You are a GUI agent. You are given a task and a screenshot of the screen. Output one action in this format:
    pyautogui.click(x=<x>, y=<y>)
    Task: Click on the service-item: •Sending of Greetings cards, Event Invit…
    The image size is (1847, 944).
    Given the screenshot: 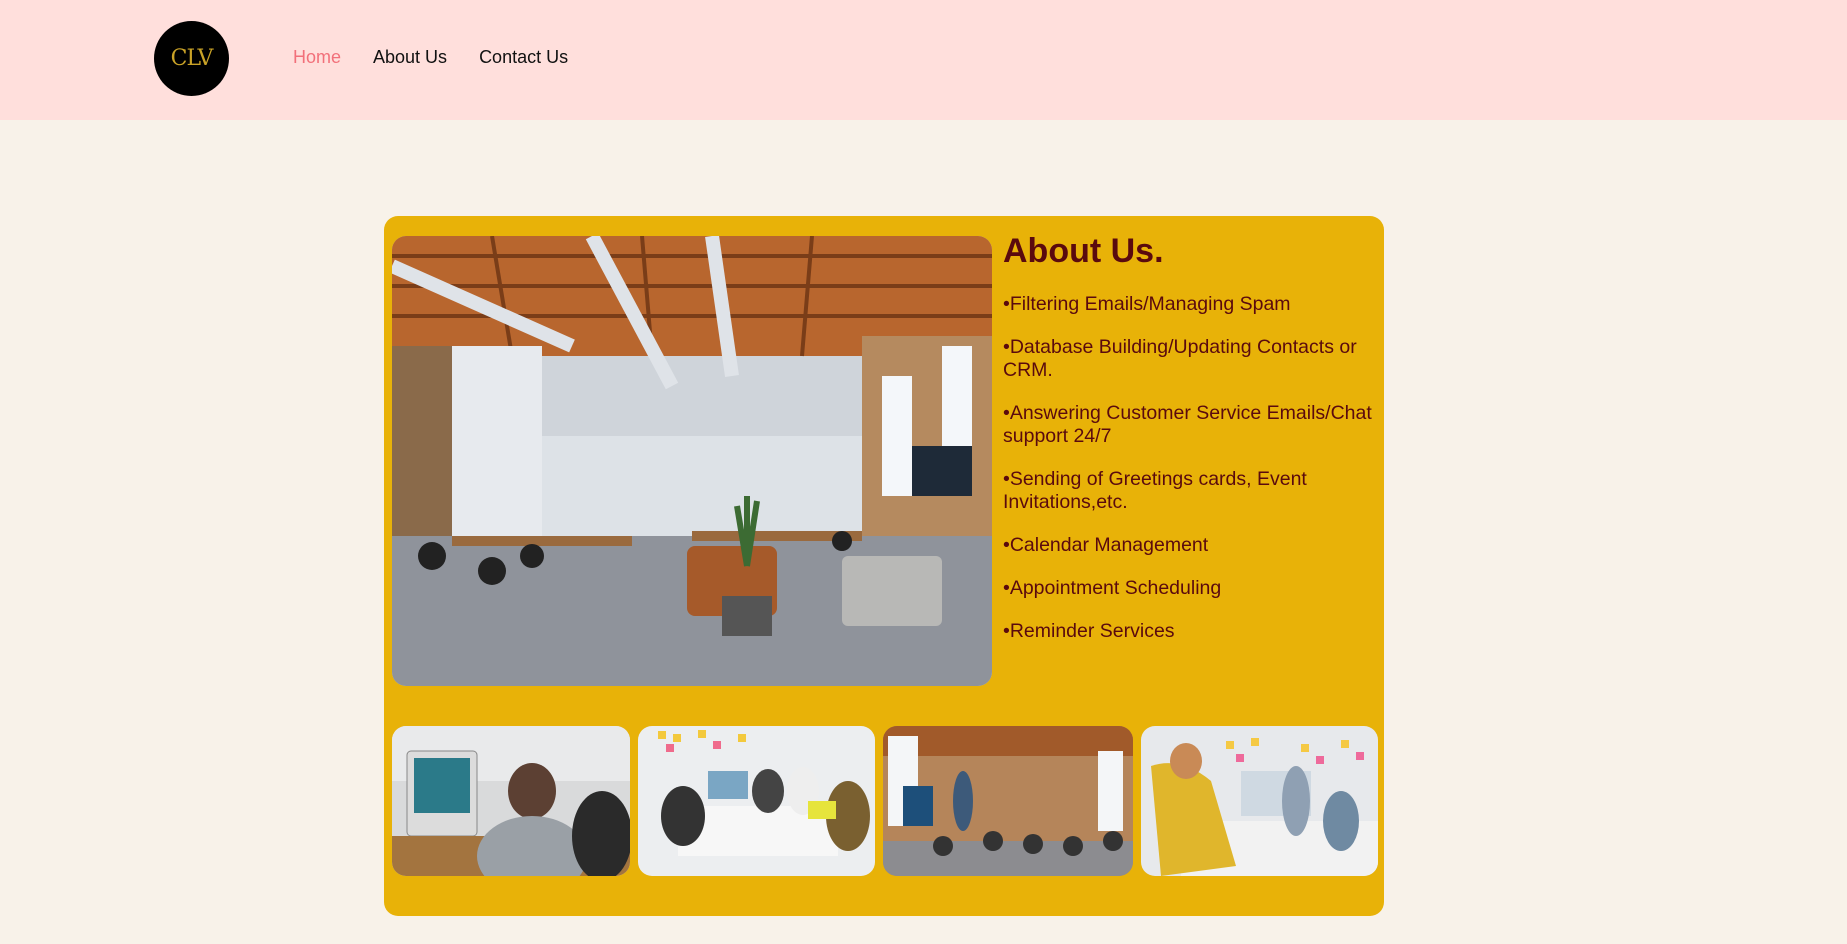 What is the action you would take?
    pyautogui.click(x=1155, y=490)
    